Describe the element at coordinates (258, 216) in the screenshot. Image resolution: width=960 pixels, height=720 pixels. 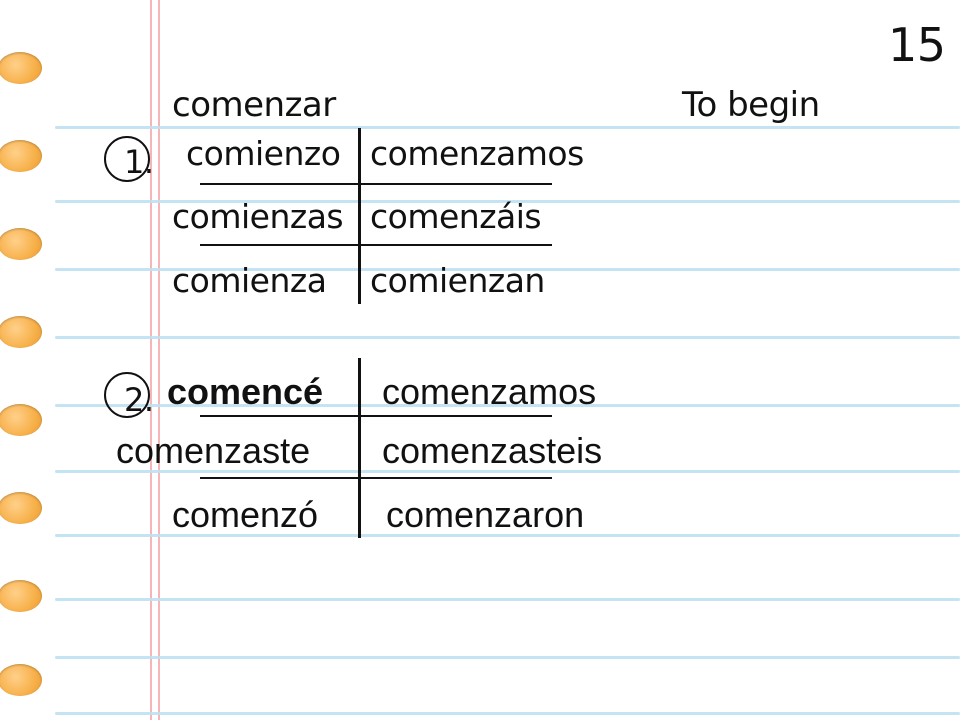
I see `conjugation-tu: comienzas` at that location.